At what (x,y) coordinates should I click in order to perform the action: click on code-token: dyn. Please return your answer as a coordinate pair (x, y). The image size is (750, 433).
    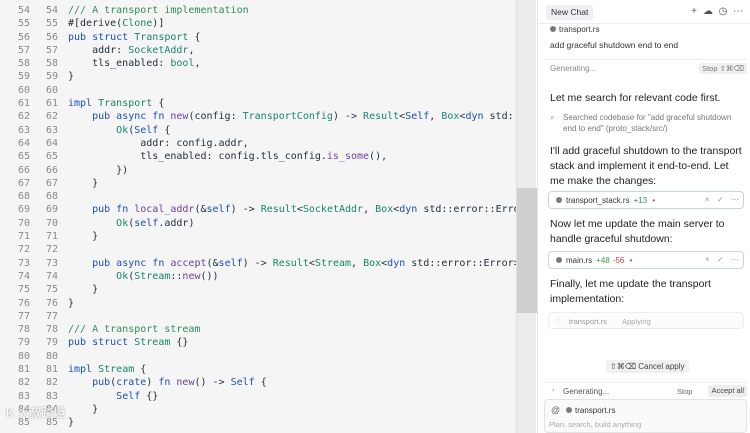
    Looking at the image, I should click on (411, 210).